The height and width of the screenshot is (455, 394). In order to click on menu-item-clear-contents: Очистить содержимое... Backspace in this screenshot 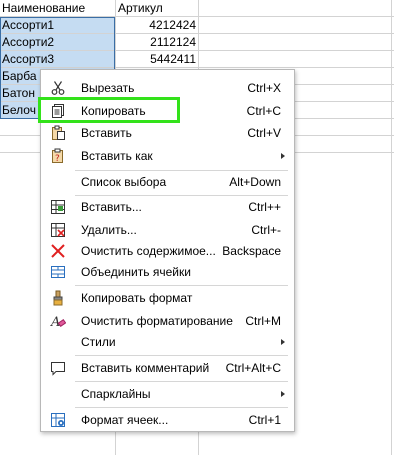, I will do `click(167, 251)`.